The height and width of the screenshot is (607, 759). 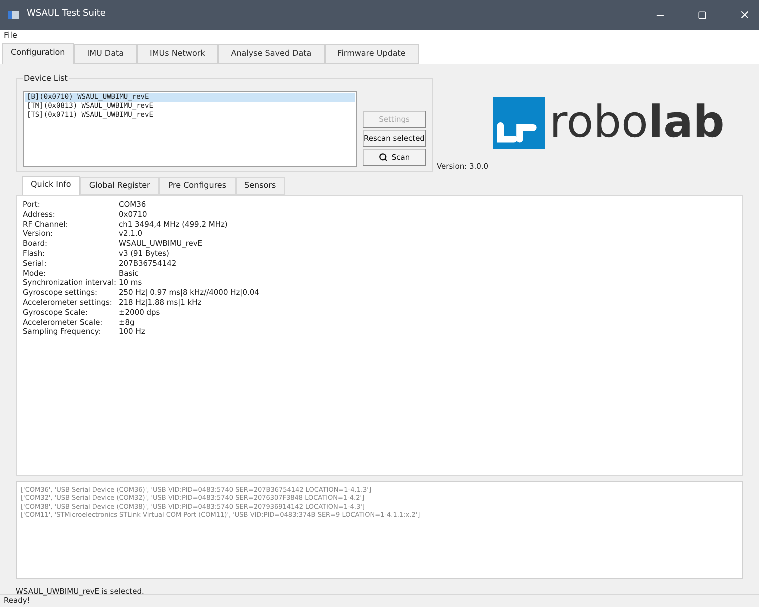 I want to click on tab: Quick Info, so click(x=51, y=185).